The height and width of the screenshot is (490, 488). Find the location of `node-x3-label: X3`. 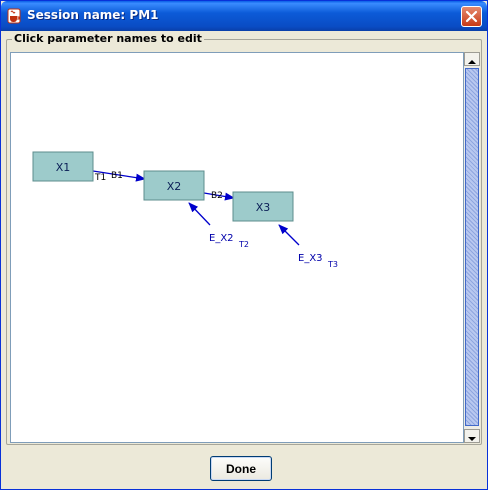

node-x3-label: X3 is located at coordinates (263, 207).